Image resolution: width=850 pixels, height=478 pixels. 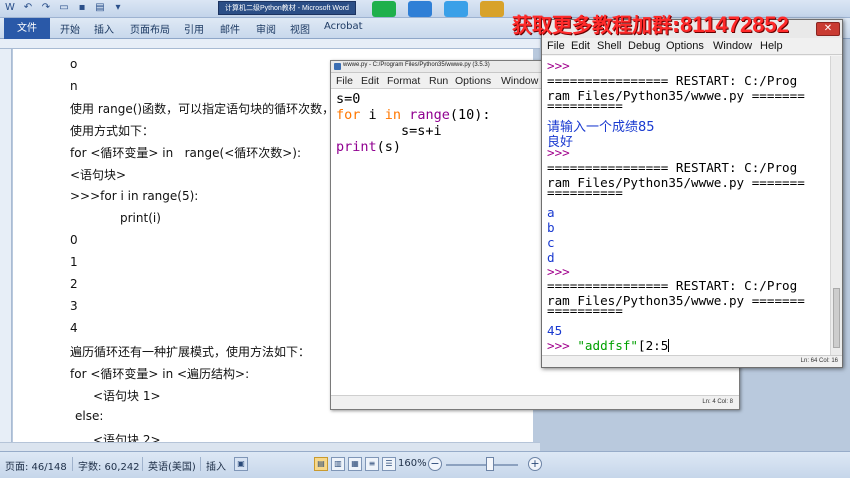 I want to click on doc-line: else:, so click(x=89, y=416).